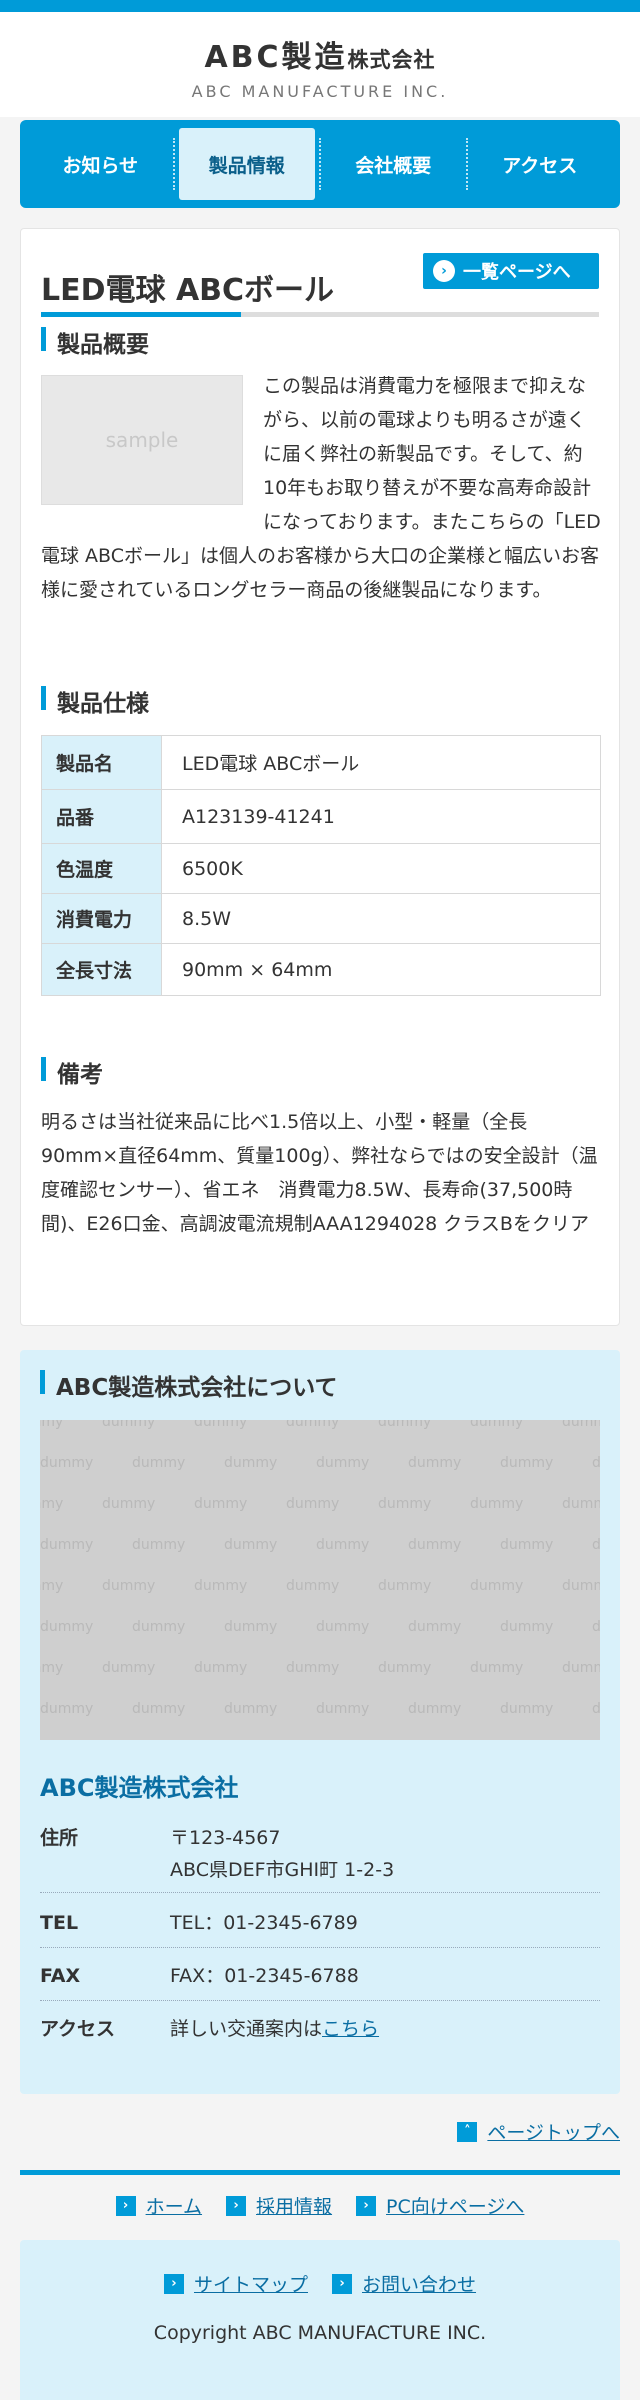 The height and width of the screenshot is (2400, 640). I want to click on footer-link-label: 採用情報, so click(294, 2207).